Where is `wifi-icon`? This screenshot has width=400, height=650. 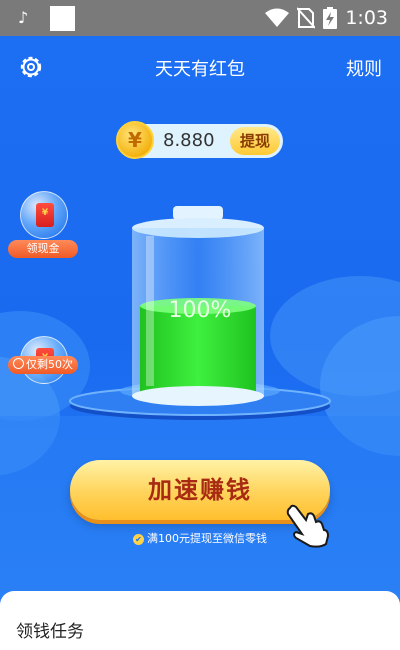
wifi-icon is located at coordinates (277, 17).